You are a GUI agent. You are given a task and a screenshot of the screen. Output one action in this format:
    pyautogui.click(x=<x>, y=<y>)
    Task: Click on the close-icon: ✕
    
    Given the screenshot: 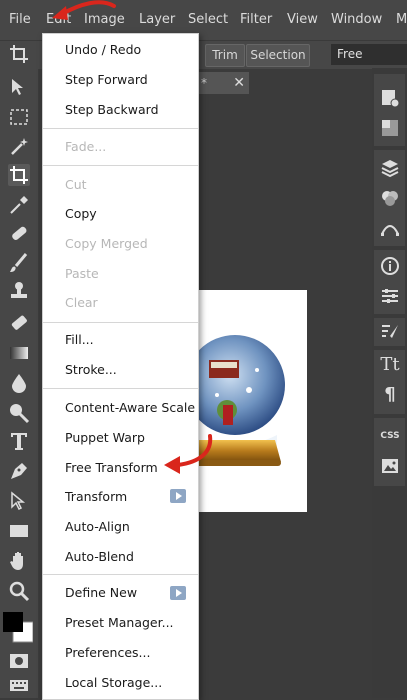 What is the action you would take?
    pyautogui.click(x=239, y=83)
    